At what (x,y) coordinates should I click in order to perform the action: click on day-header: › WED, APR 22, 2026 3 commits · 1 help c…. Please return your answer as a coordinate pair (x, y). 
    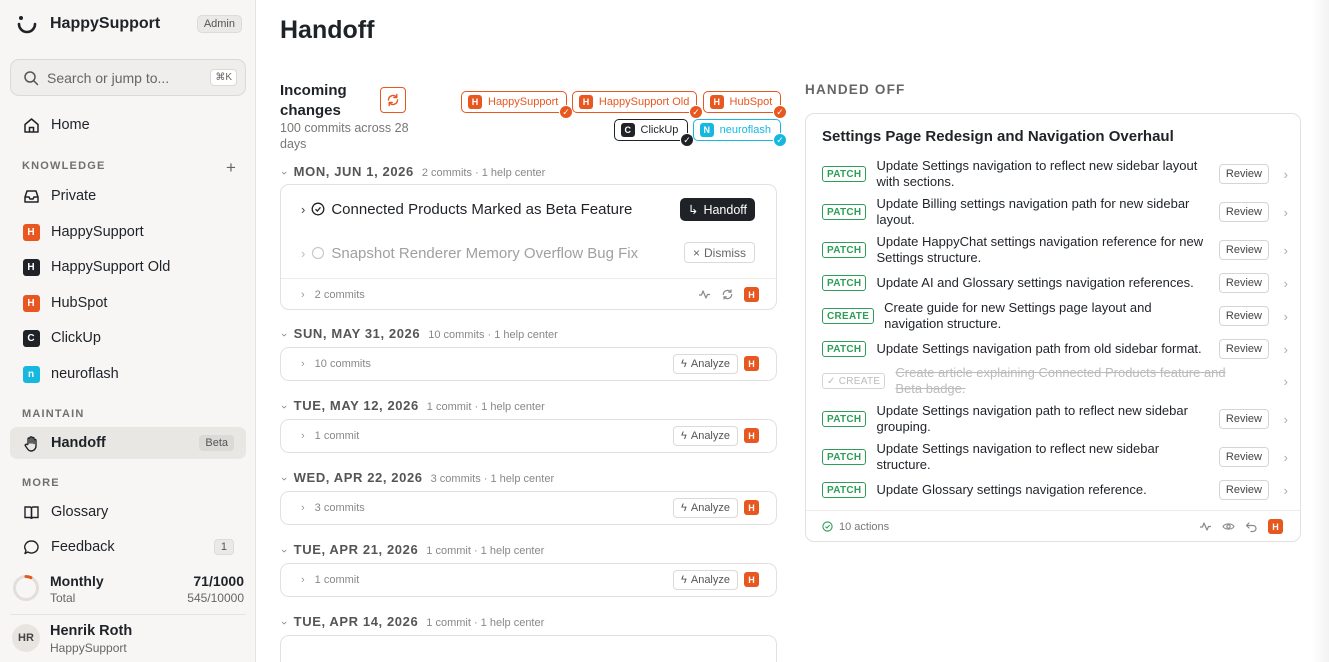
    Looking at the image, I should click on (416, 477).